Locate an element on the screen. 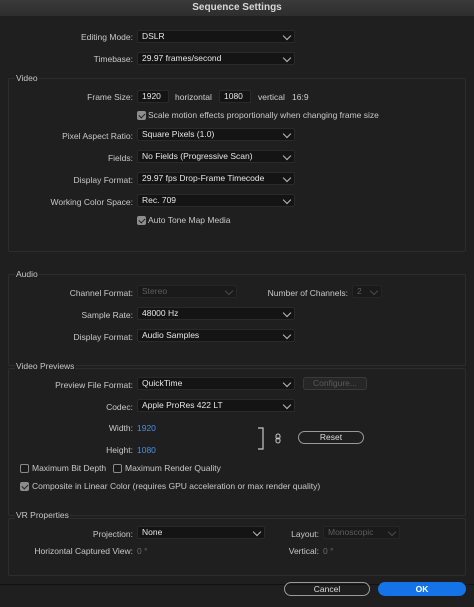 The height and width of the screenshot is (607, 474). max-render-quality-checkbox is located at coordinates (117, 468).